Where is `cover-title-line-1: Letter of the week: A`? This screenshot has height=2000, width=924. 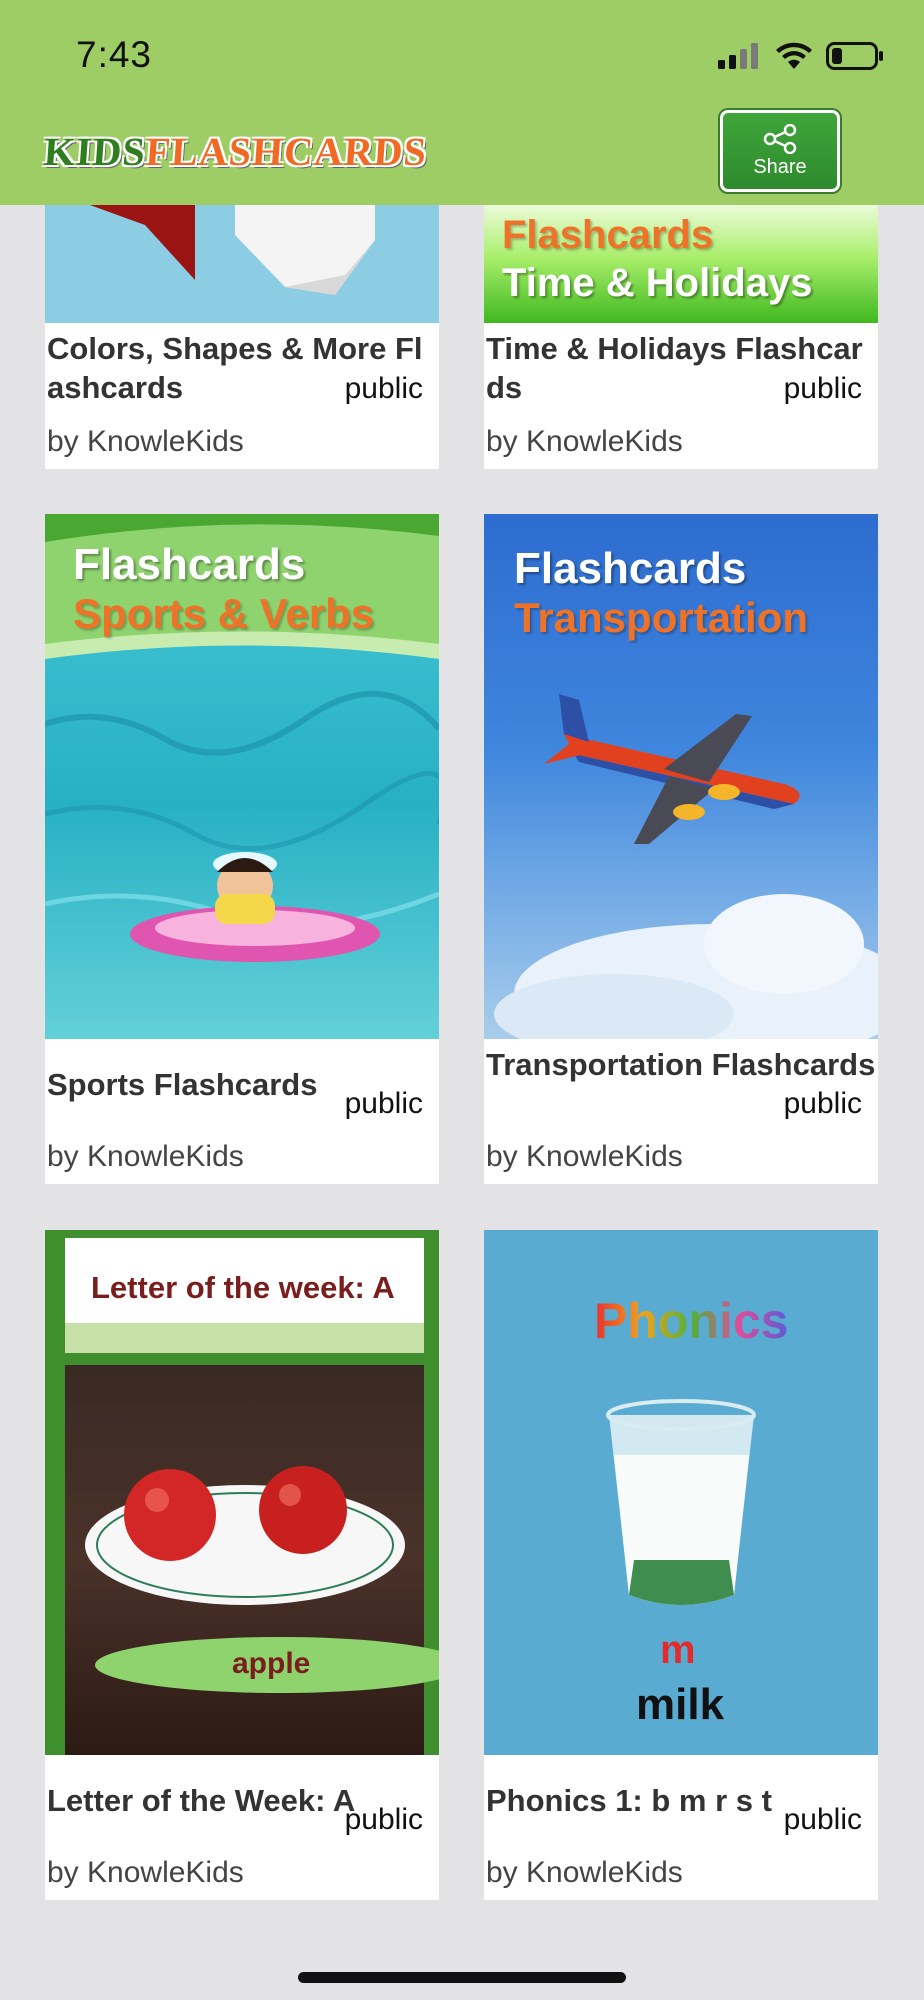
cover-title-line-1: Letter of the week: A is located at coordinates (243, 1287).